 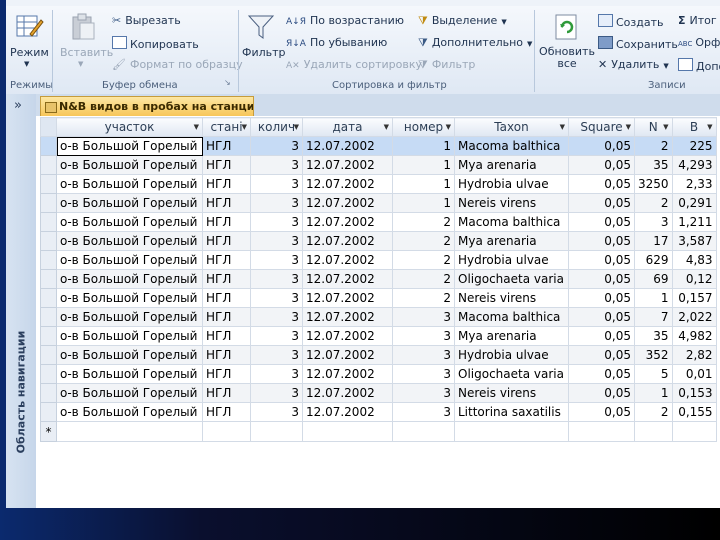 I want to click on column-header-data: дата ▼, so click(x=347, y=127).